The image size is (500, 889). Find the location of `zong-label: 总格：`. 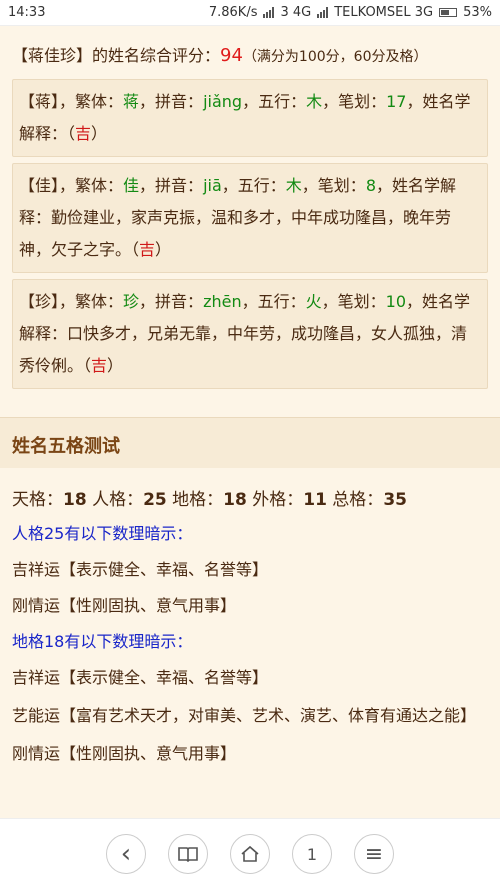

zong-label: 总格： is located at coordinates (355, 500).